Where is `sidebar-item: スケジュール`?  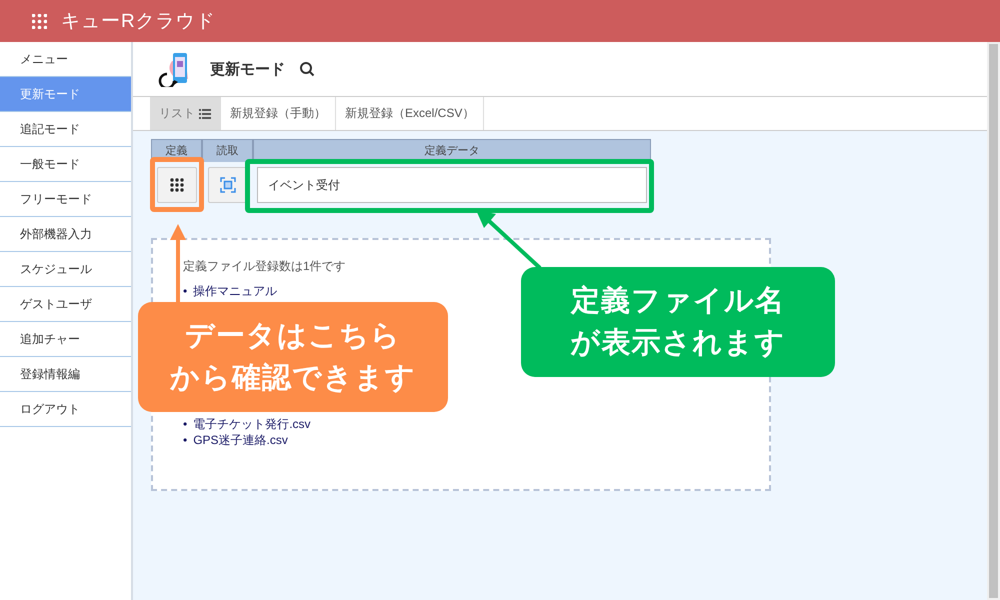 sidebar-item: スケジュール is located at coordinates (65, 269).